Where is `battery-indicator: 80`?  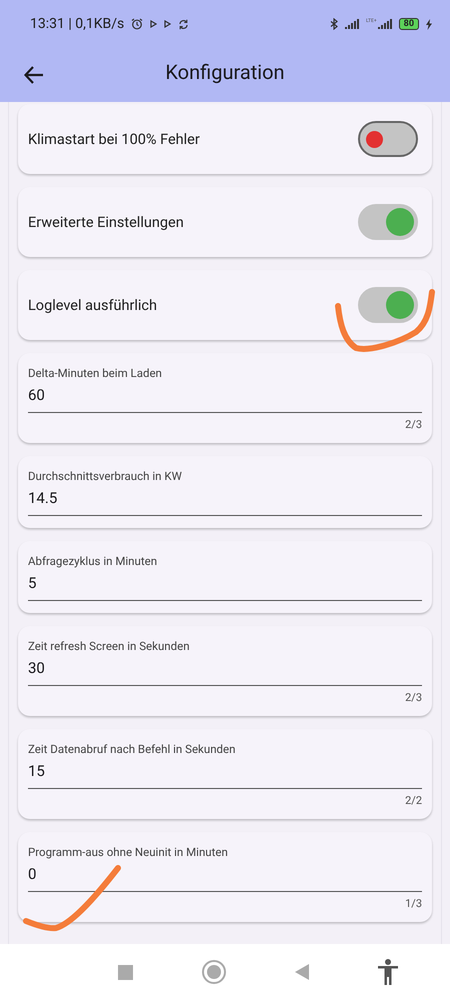 battery-indicator: 80 is located at coordinates (408, 24).